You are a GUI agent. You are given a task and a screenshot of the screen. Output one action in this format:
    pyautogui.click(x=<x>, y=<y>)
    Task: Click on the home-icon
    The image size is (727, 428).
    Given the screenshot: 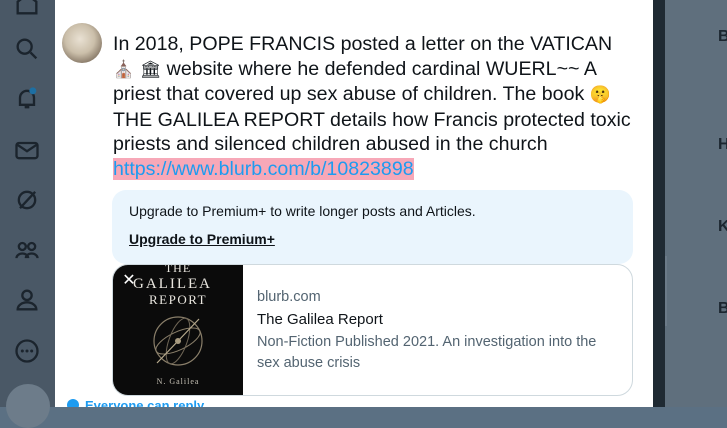 What is the action you would take?
    pyautogui.click(x=27, y=9)
    